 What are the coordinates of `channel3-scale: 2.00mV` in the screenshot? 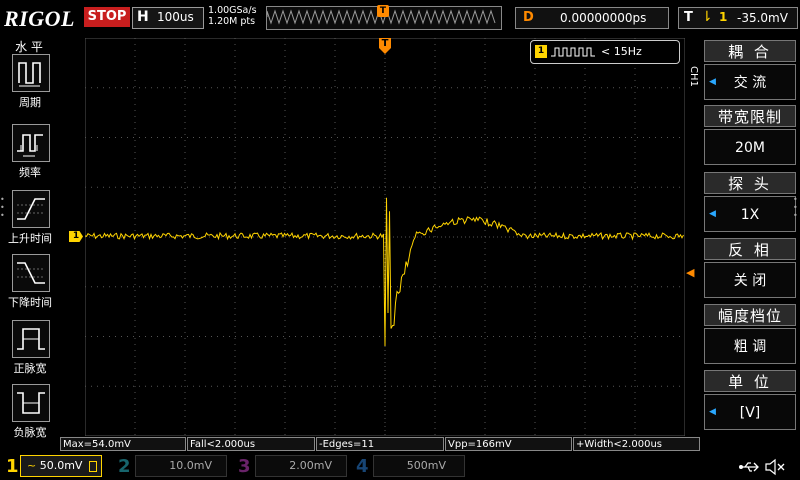 It's located at (301, 466).